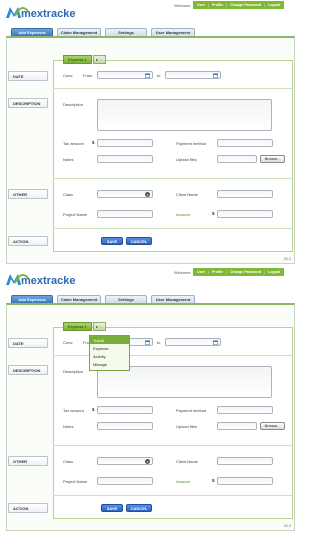 This screenshot has height=533, width=320. I want to click on divider, so click(173, 445).